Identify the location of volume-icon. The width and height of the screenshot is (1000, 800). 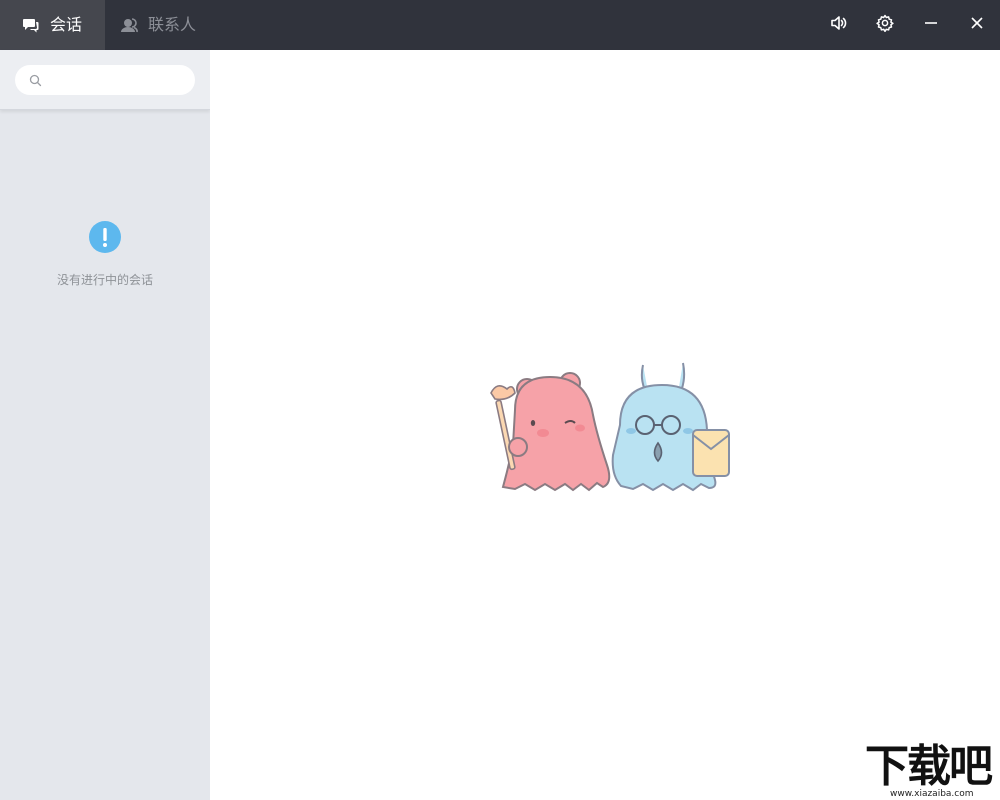
(839, 25).